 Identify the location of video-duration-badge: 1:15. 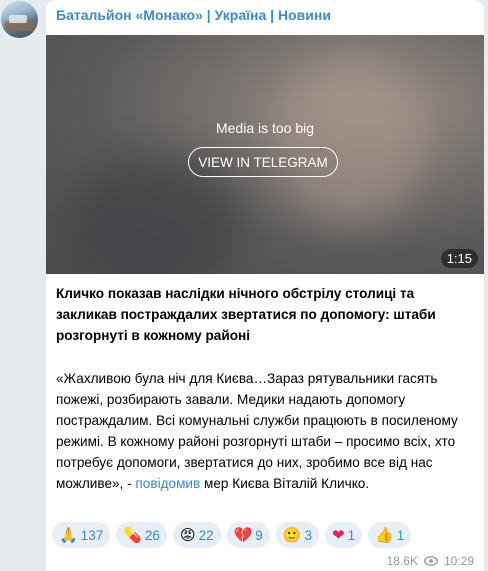
(459, 258).